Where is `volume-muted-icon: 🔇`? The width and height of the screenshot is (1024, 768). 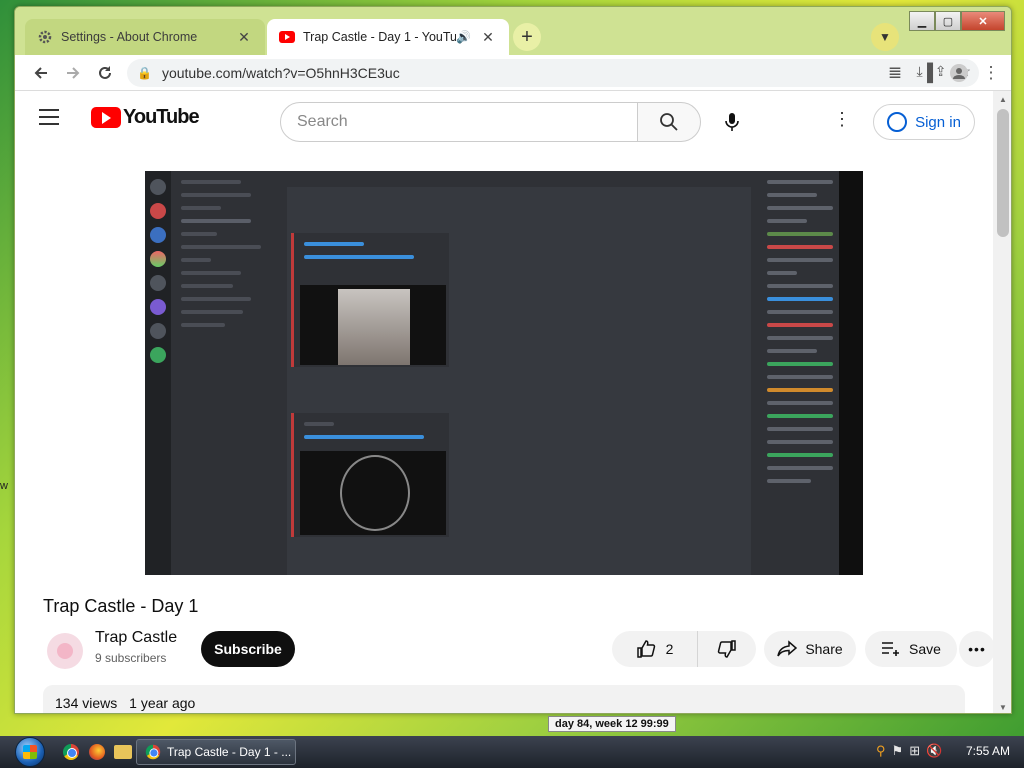 volume-muted-icon: 🔇 is located at coordinates (934, 751).